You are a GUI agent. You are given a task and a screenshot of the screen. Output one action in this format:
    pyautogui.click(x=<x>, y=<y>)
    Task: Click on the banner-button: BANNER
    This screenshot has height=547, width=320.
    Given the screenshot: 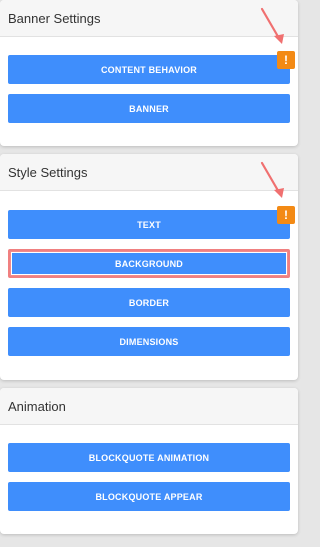 What is the action you would take?
    pyautogui.click(x=149, y=108)
    